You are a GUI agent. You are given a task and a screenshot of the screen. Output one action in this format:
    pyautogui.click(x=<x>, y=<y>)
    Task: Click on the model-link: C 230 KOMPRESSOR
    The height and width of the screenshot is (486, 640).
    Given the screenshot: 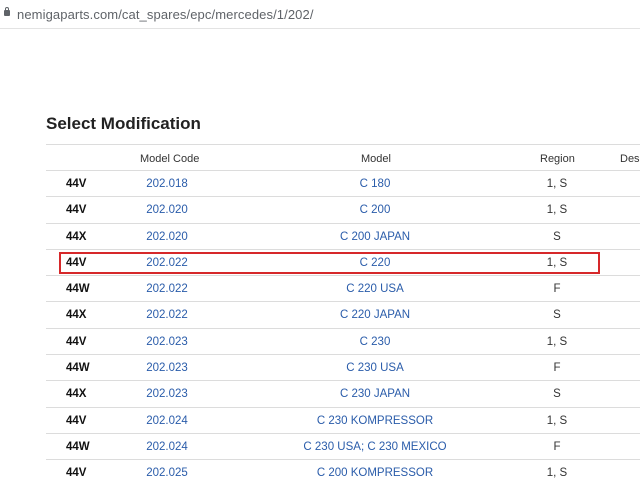 What is the action you would take?
    pyautogui.click(x=375, y=421)
    